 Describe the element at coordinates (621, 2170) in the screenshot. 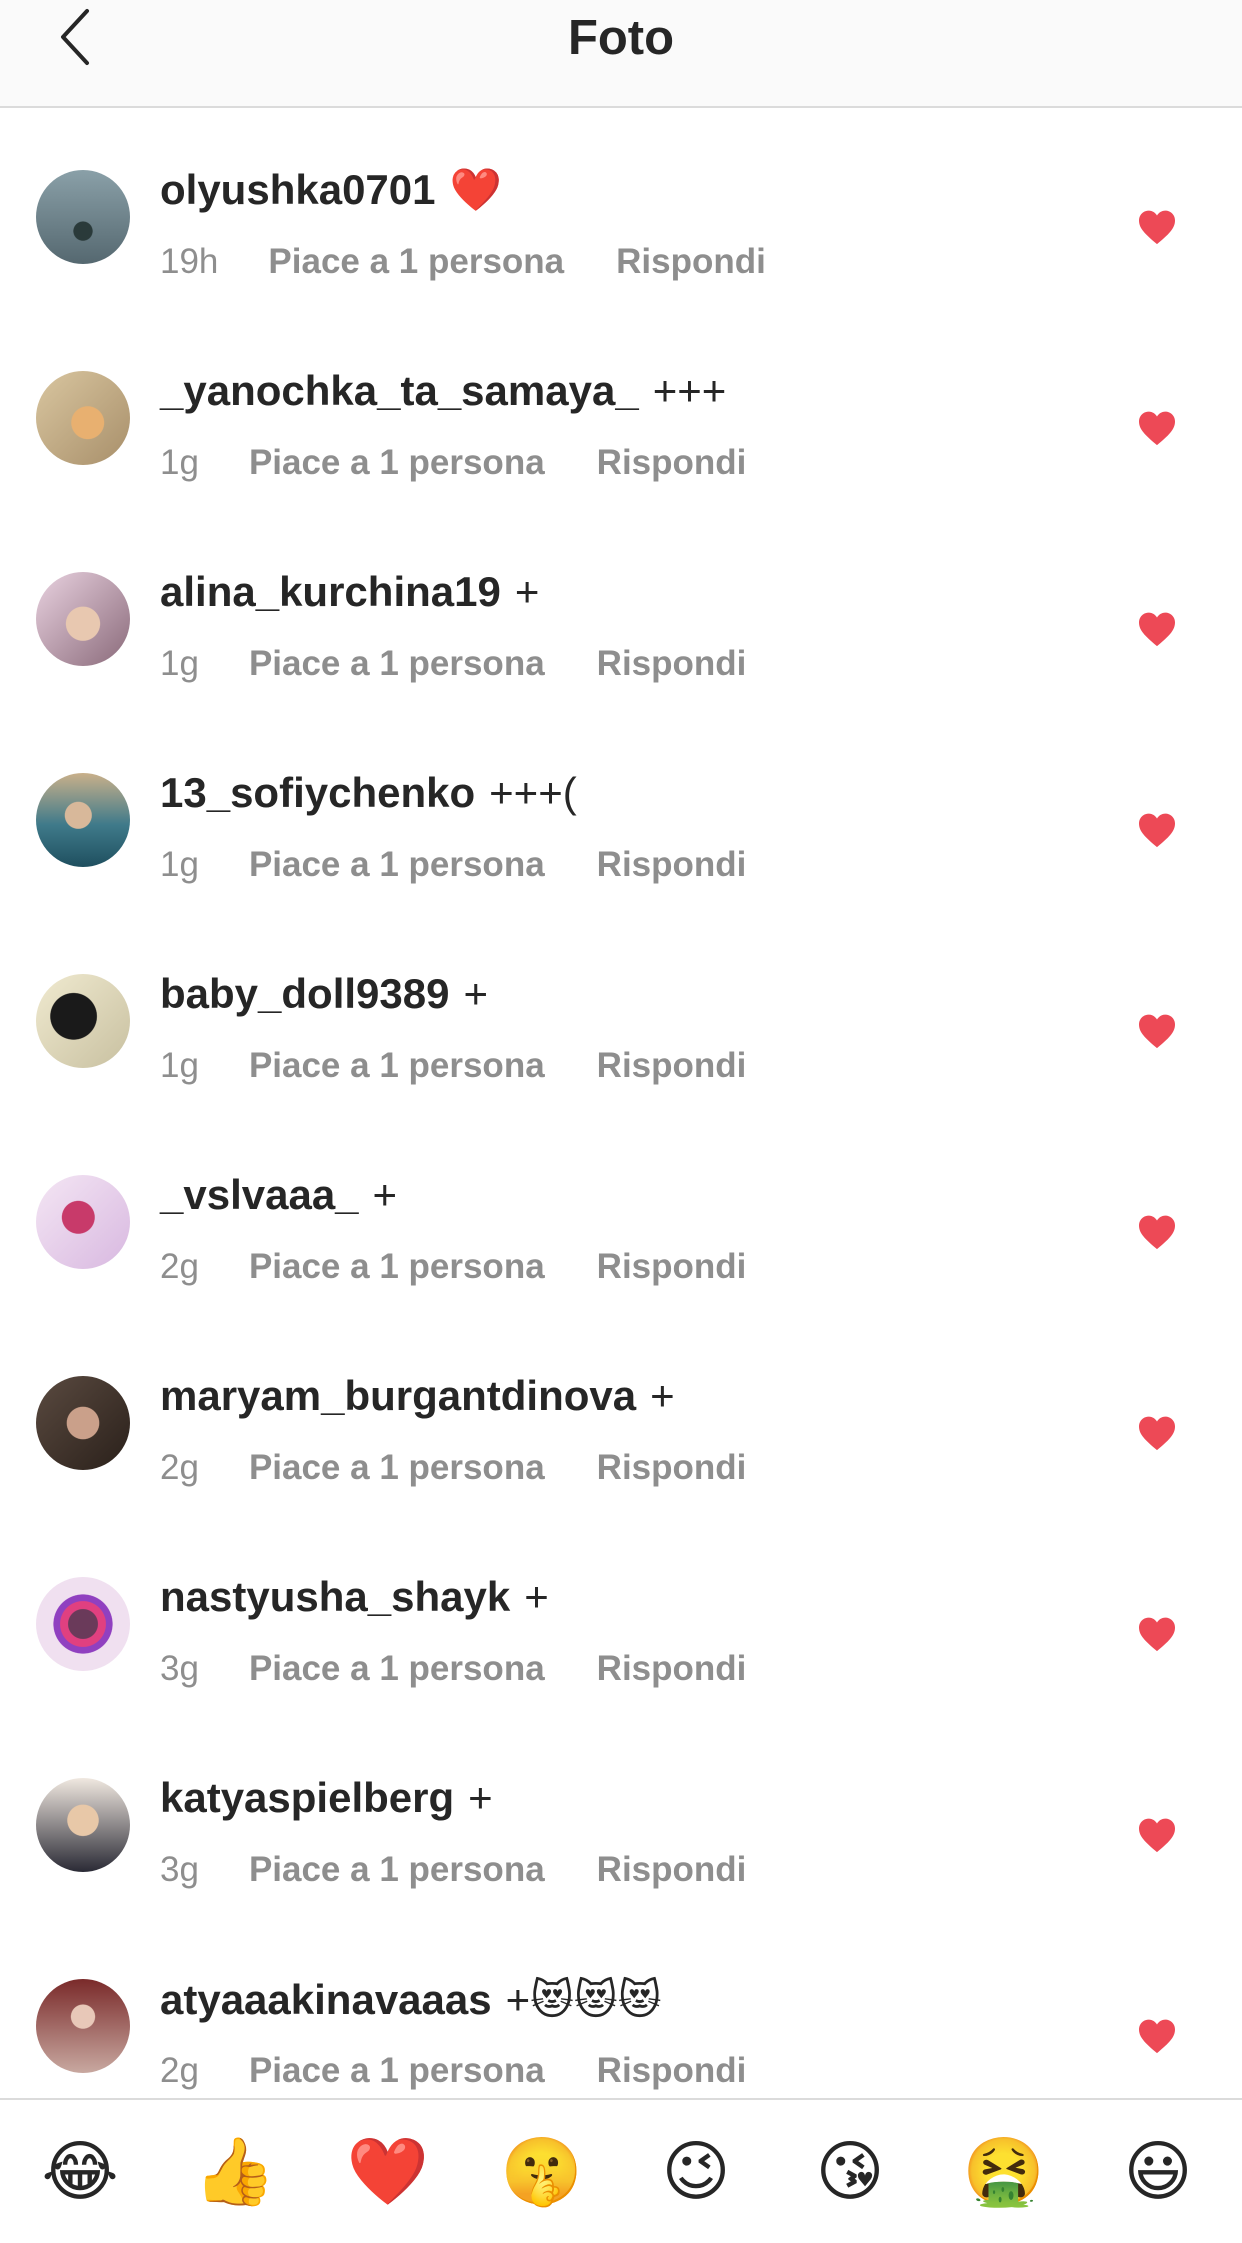

I see `emoji-quick-bar: 😂 👍 ❤️ 🤫 😉 😘 🤮 😃` at that location.